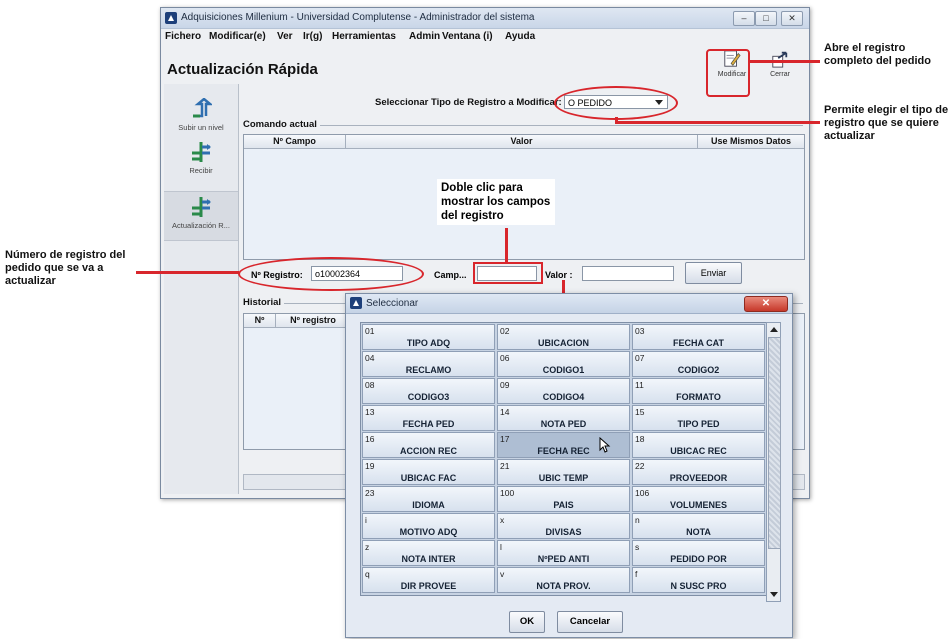 The image size is (952, 639). What do you see at coordinates (237, 36) in the screenshot?
I see `menu-modificar: Modificar(e)` at bounding box center [237, 36].